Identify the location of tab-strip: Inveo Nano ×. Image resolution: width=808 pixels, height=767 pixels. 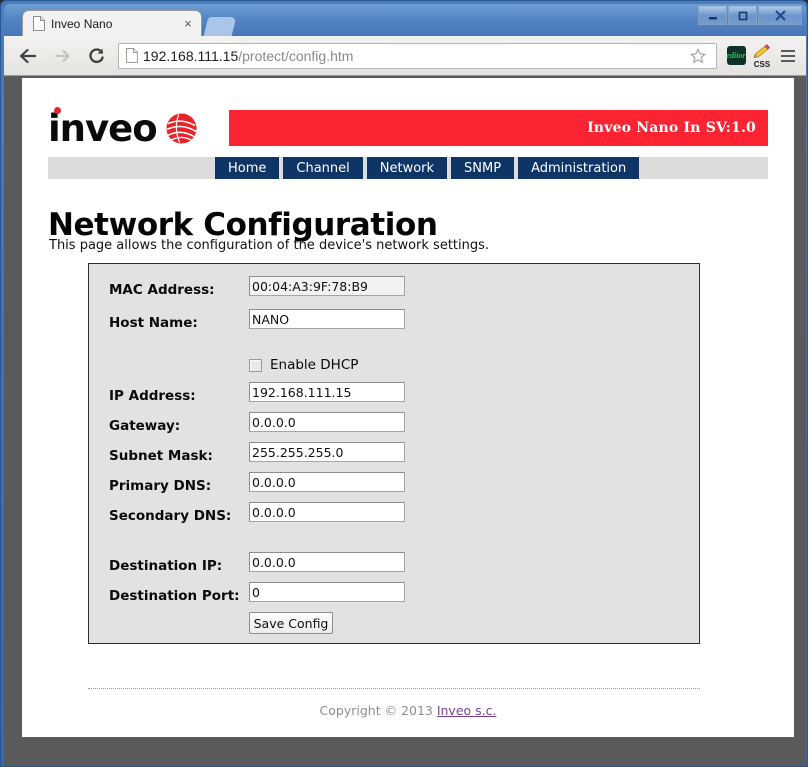
(405, 20).